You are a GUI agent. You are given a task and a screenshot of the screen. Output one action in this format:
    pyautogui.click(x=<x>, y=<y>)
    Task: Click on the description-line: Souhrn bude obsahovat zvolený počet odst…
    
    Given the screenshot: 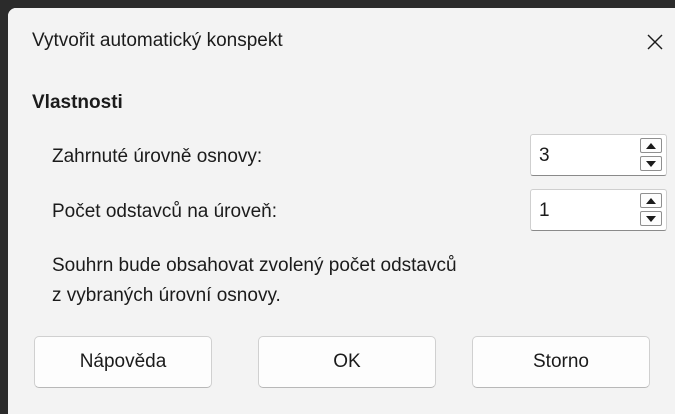 What is the action you would take?
    pyautogui.click(x=254, y=265)
    